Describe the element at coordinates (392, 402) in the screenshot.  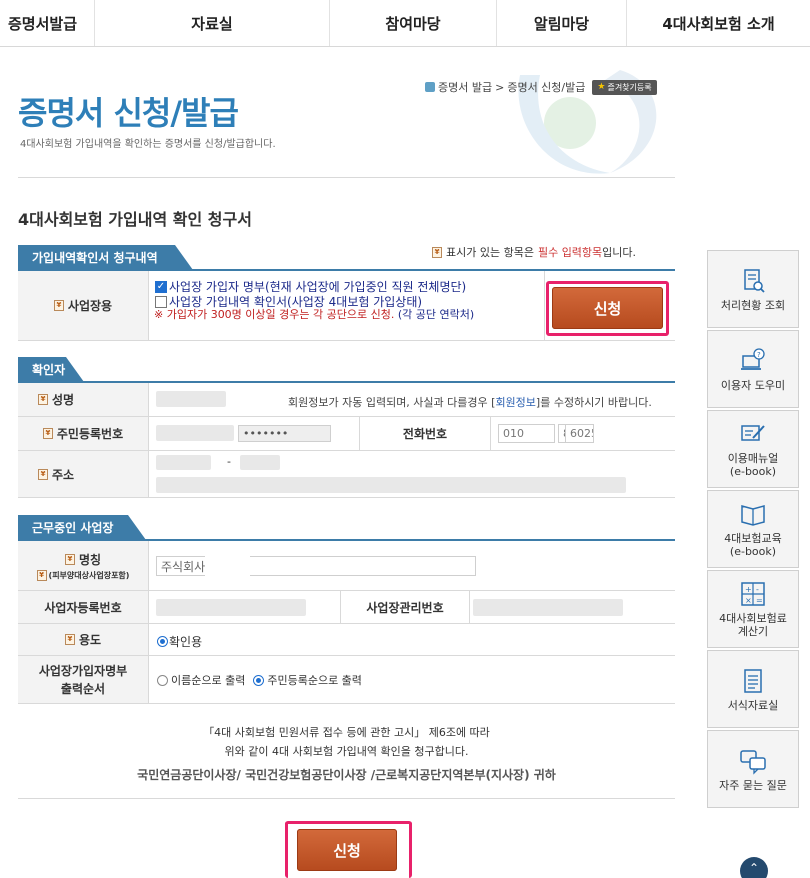
I see `name-note-pre: 회원정보가 자동 입력되며, 사실과 다를경우 [` at that location.